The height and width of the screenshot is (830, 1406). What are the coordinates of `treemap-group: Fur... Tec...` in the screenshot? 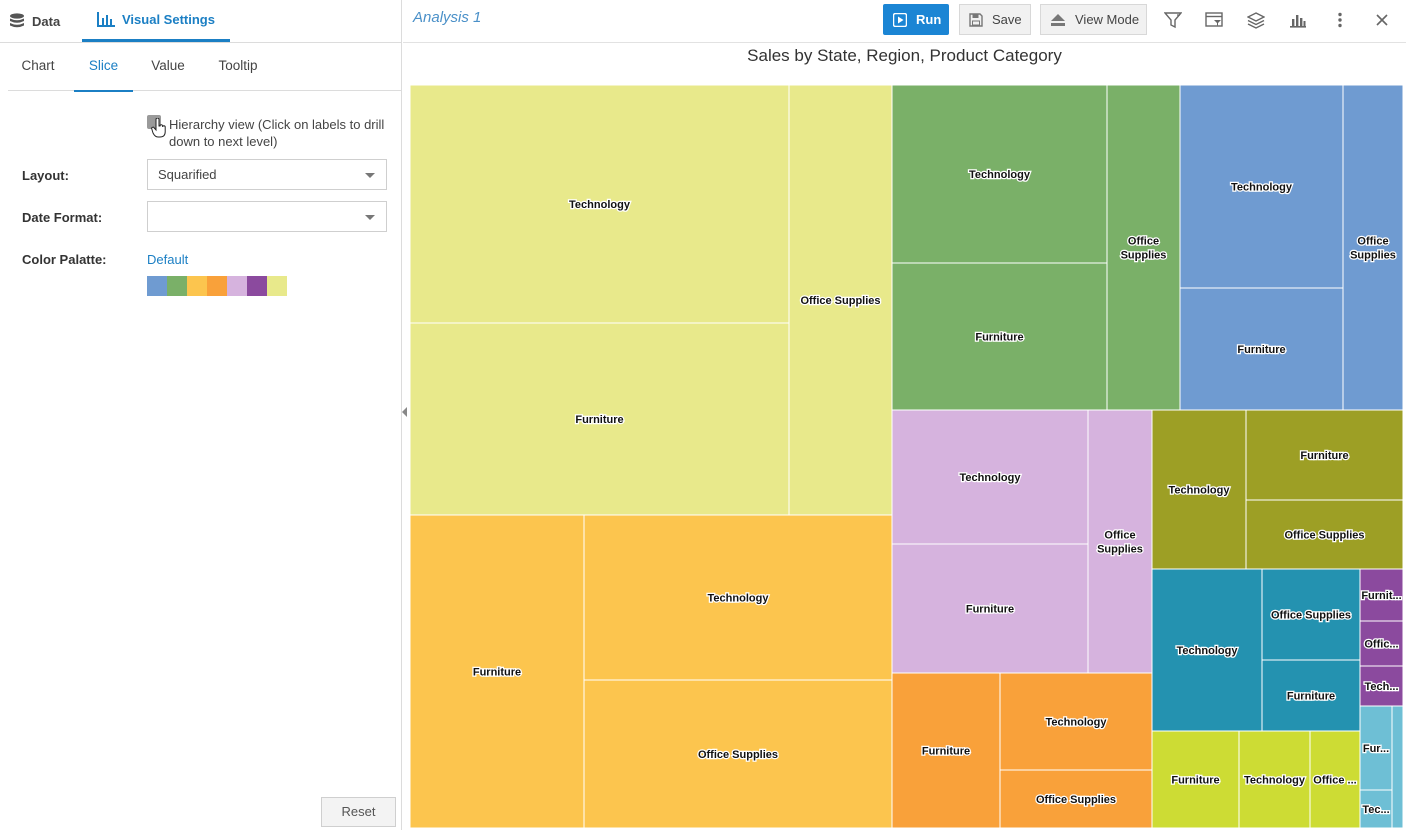 It's located at (1381, 767).